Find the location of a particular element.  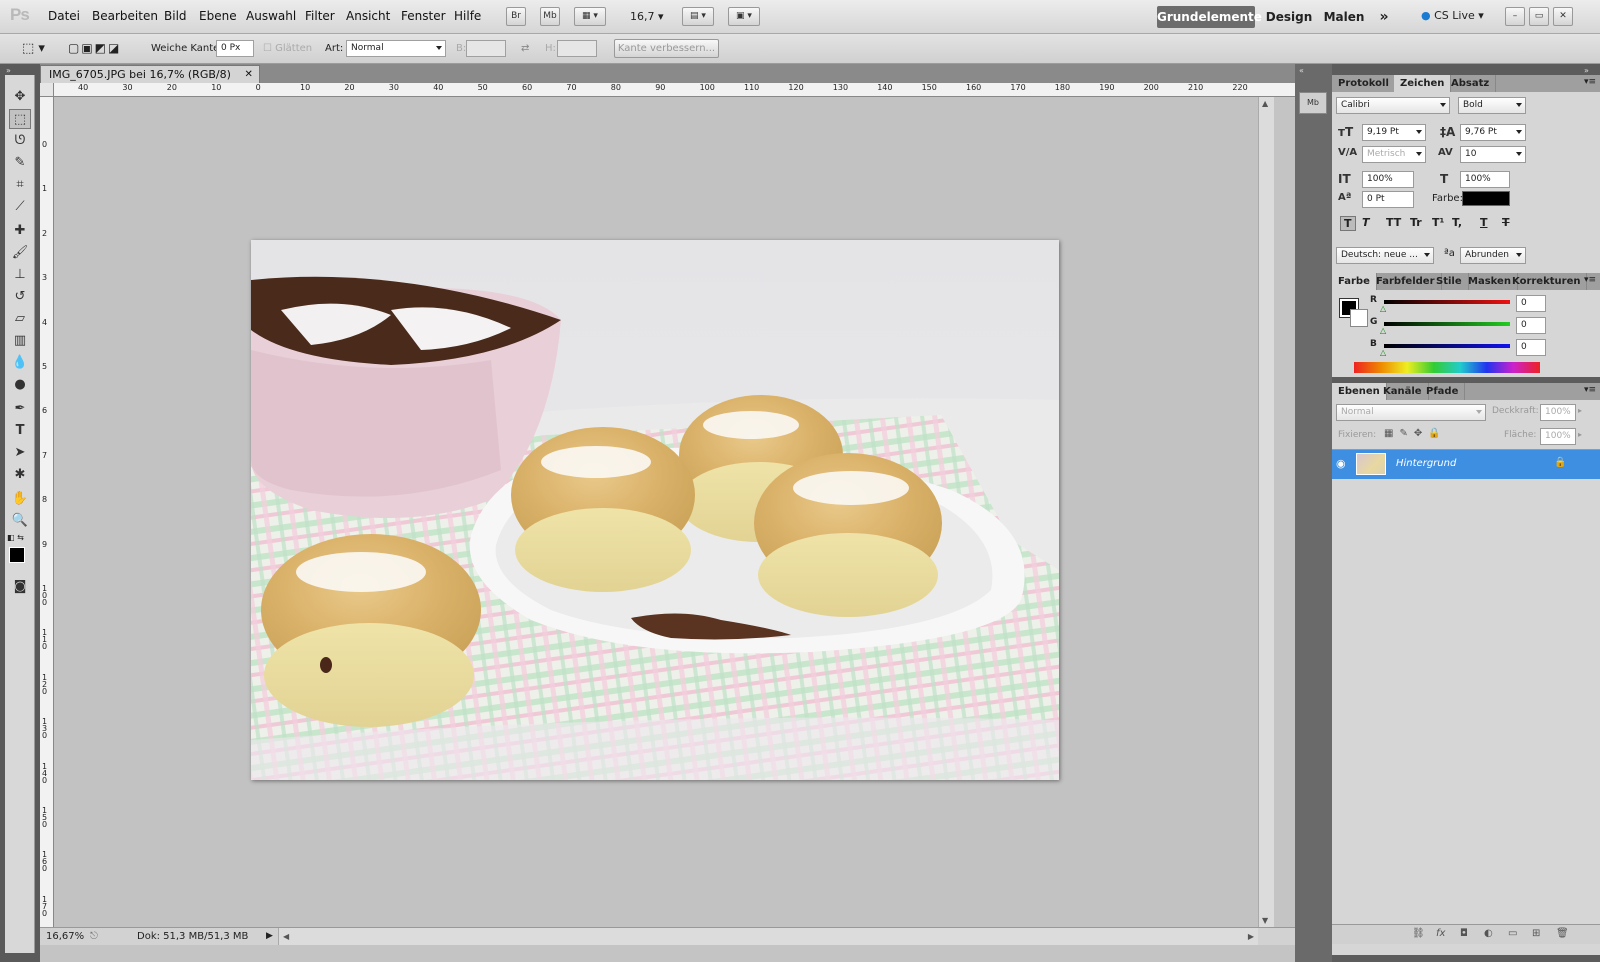

layer-row-hintergrund: ◉ Hintergrund 🔒 is located at coordinates (1466, 464).